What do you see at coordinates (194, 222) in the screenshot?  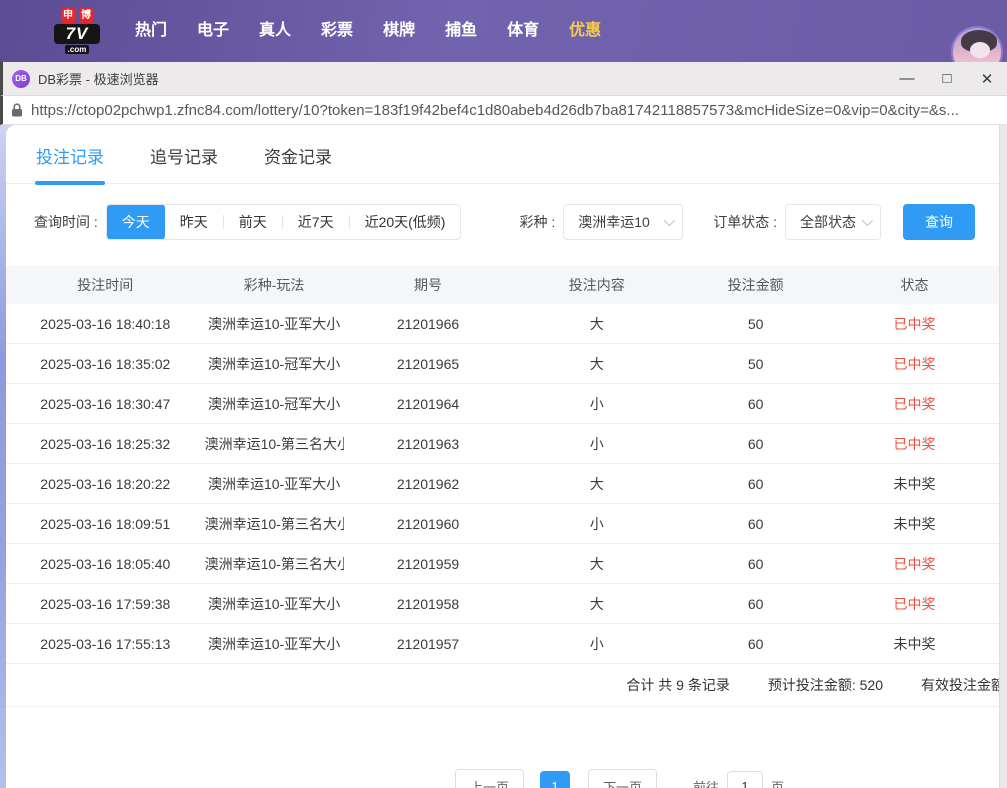 I see `time-option-昨天: 昨天` at bounding box center [194, 222].